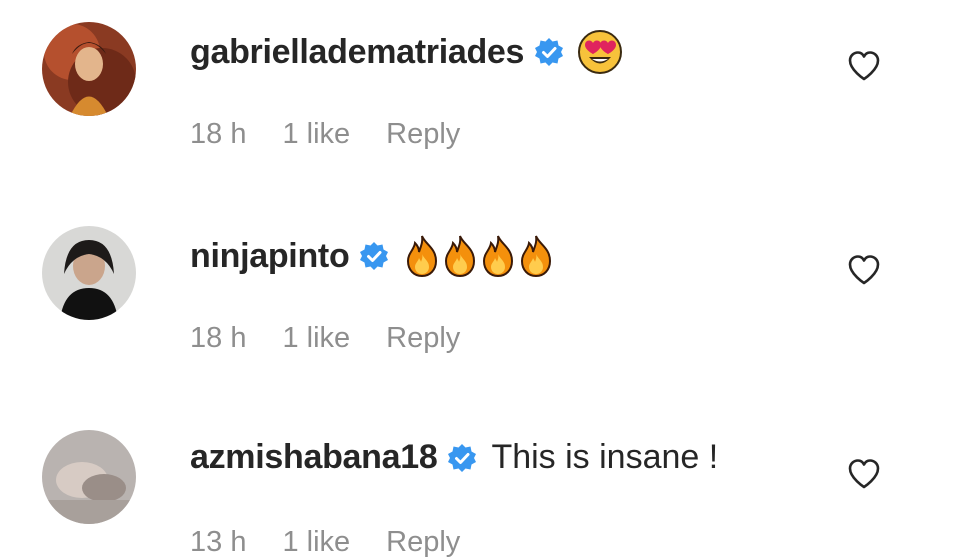 The image size is (960, 559). What do you see at coordinates (270, 256) in the screenshot?
I see `username: ninjapinto` at bounding box center [270, 256].